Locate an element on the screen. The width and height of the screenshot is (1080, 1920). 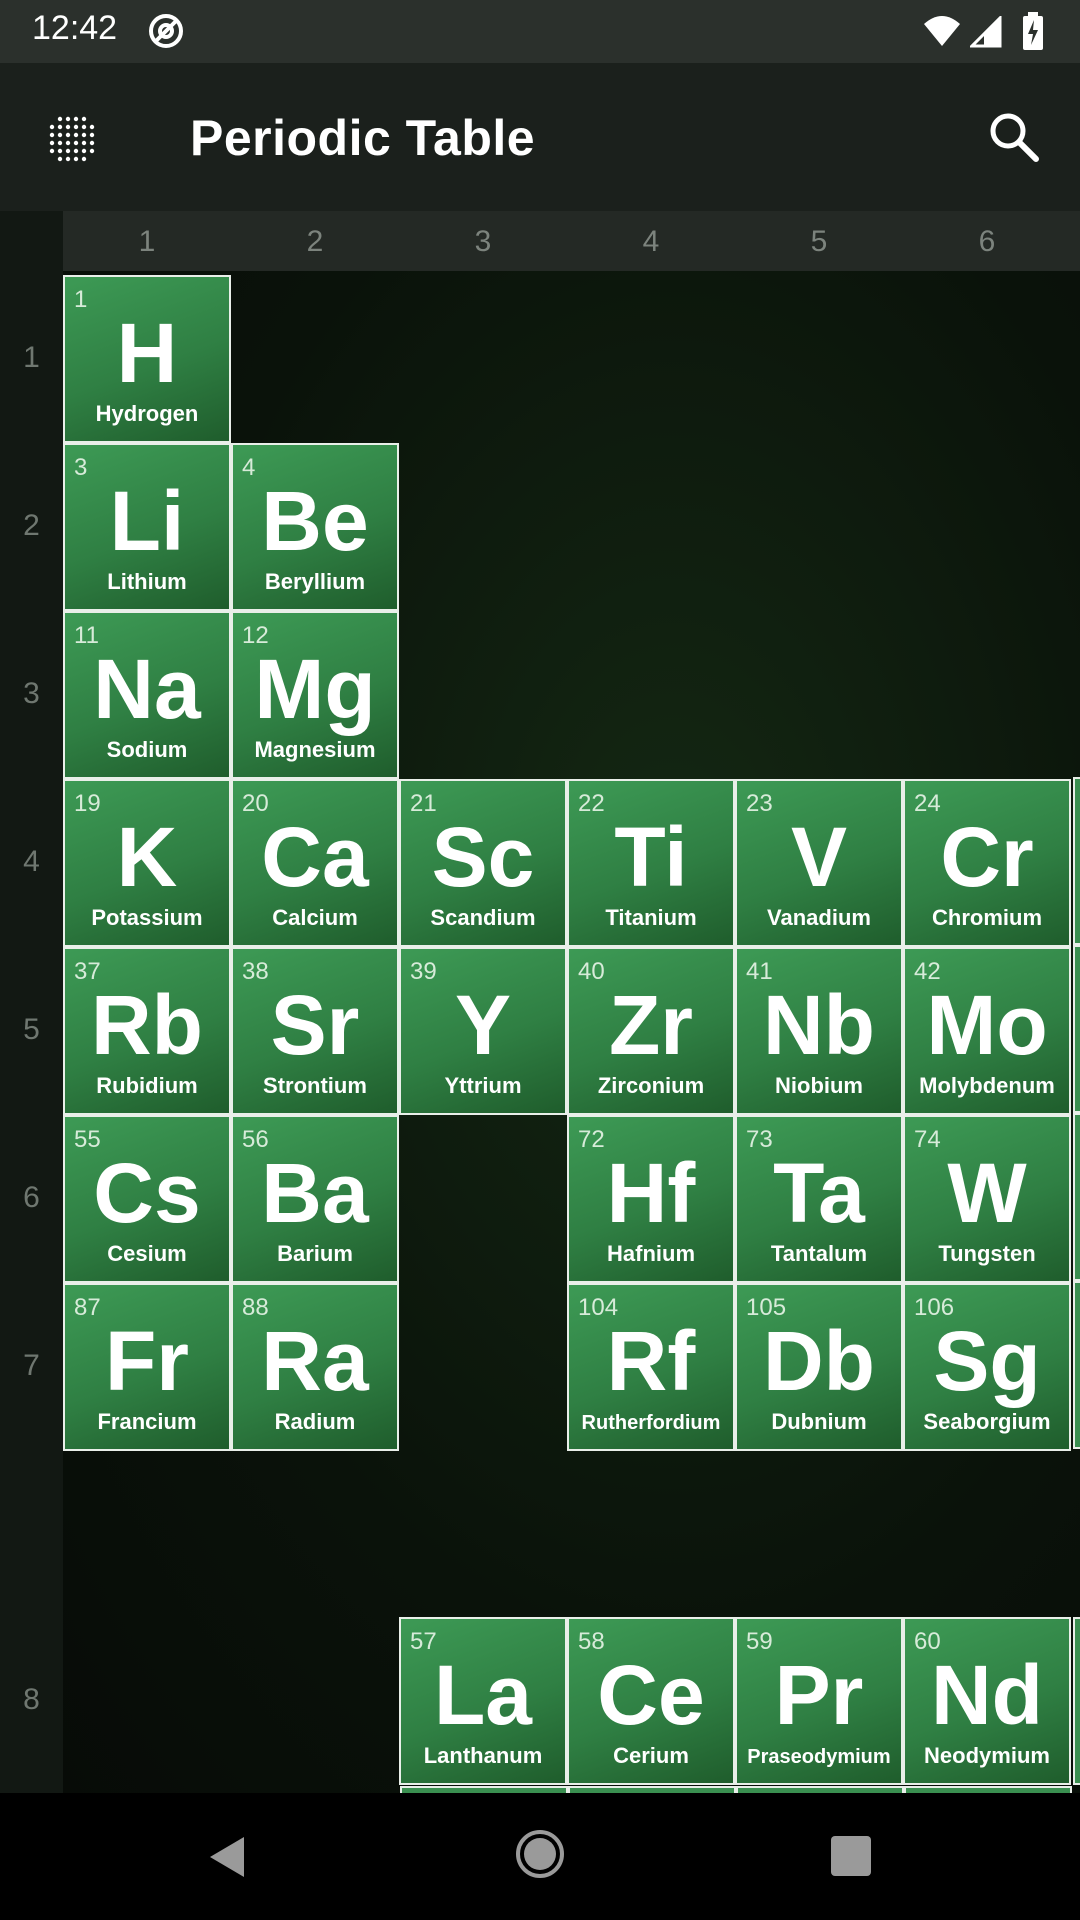
element-tile: 42 Mo Molybdenum is located at coordinates (987, 1031).